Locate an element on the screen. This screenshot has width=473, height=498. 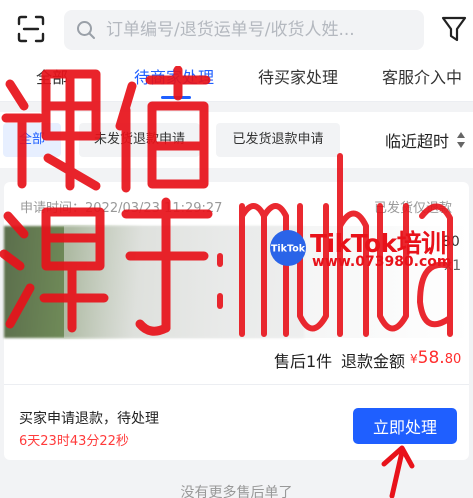
sort-dropdown: 临近超时 is located at coordinates (417, 140).